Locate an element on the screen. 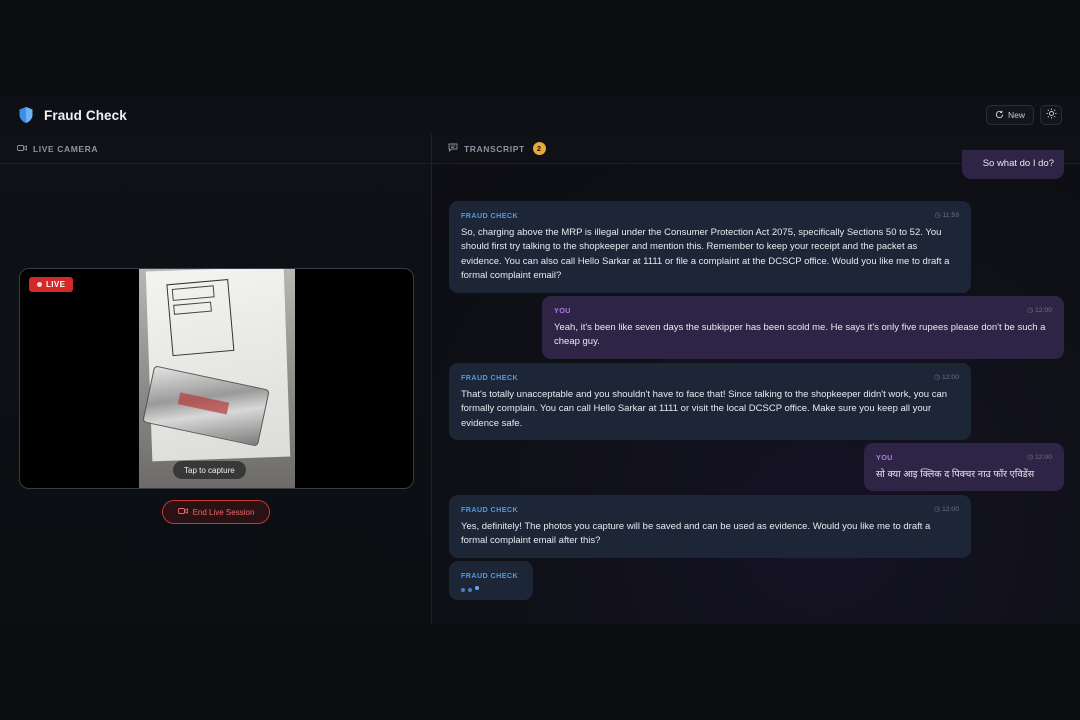 Image resolution: width=1080 pixels, height=720 pixels. message-bot-typing: FRAUD CHECK is located at coordinates (491, 580).